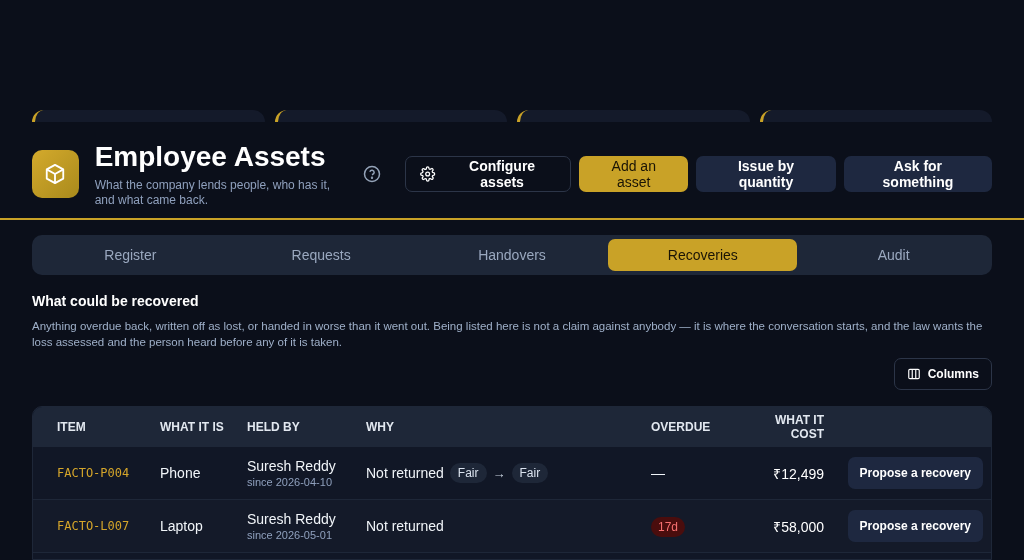  I want to click on section-description: Anything overdue back, written off as lost, or handed in worse than it went out. Being listed here is not a claim against anybody — it is where the conversation starts, and the law wants the loss assessed and the person heard before any of it is taken., so click(508, 334).